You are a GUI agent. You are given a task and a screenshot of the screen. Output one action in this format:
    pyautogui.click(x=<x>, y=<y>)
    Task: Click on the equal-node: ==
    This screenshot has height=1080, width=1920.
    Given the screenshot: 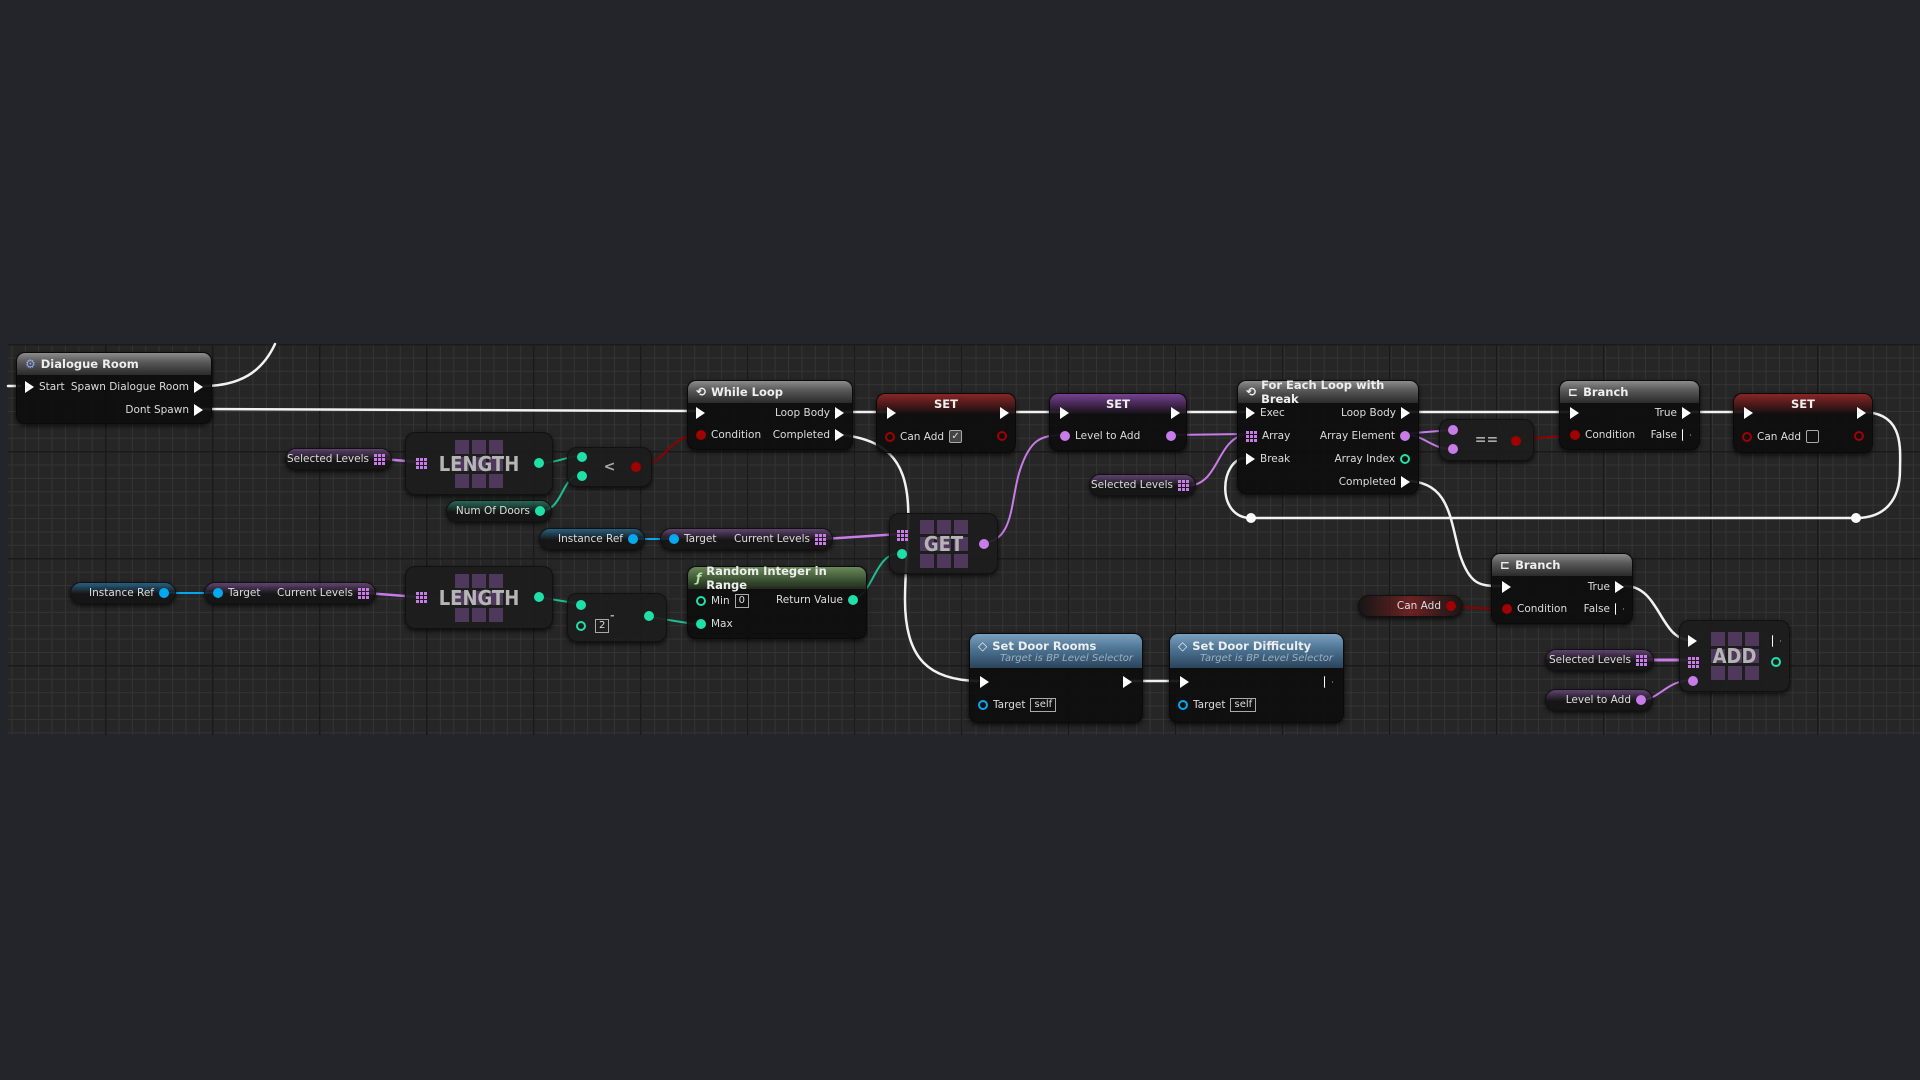 What is the action you would take?
    pyautogui.click(x=1486, y=440)
    